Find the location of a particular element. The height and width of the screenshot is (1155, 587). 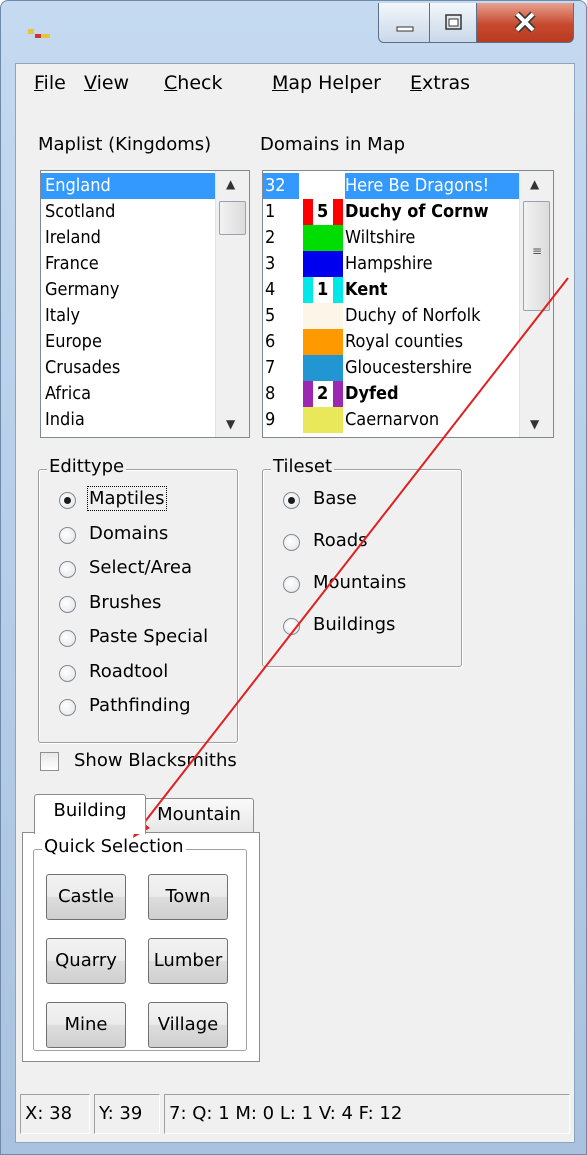

close-icon is located at coordinates (525, 22).